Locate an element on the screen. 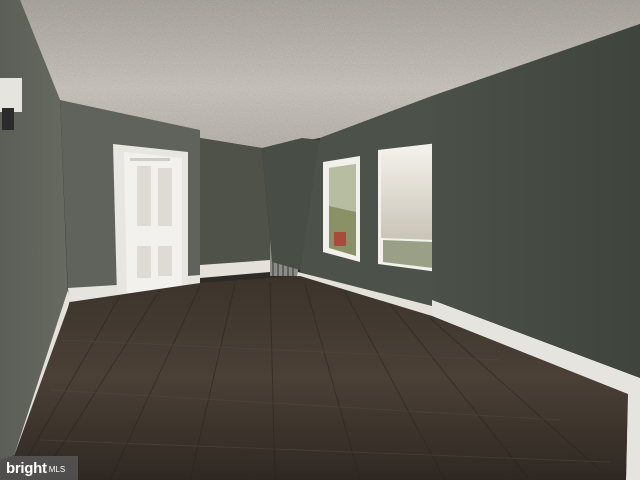 Image resolution: width=640 pixels, height=480 pixels. closet-door is located at coordinates (153, 223).